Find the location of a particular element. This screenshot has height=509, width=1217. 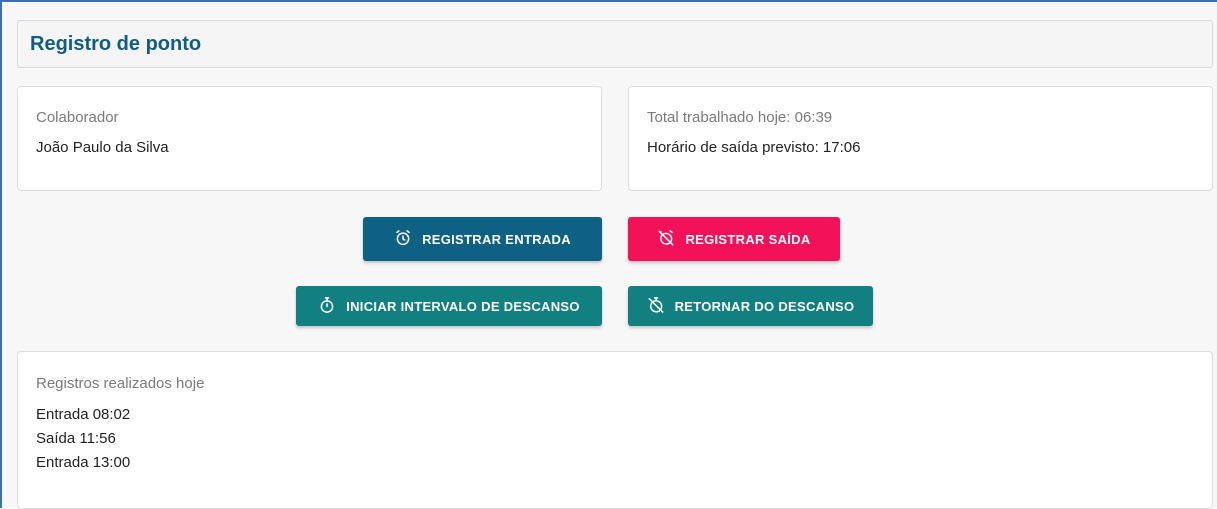

page-title: Registro de ponto is located at coordinates (116, 44).